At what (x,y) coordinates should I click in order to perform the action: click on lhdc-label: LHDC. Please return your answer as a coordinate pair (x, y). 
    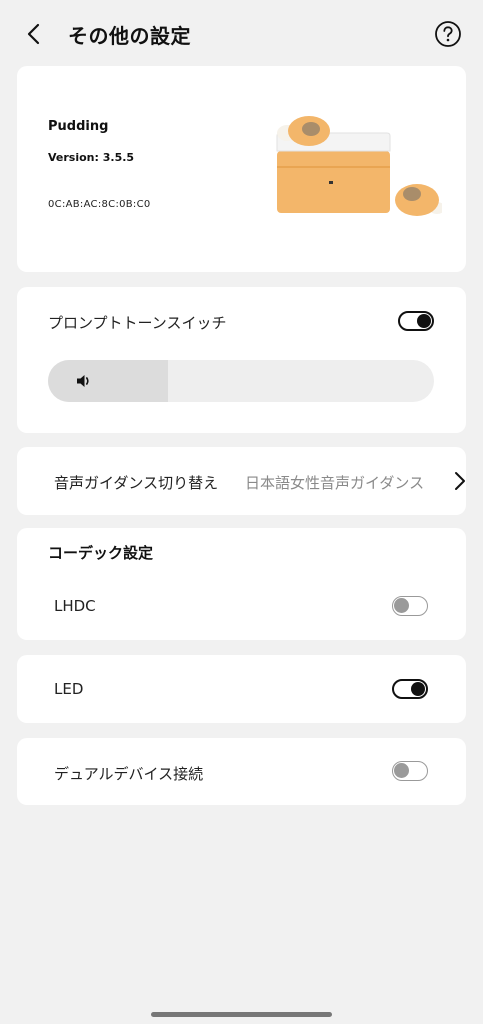
    Looking at the image, I should click on (75, 606).